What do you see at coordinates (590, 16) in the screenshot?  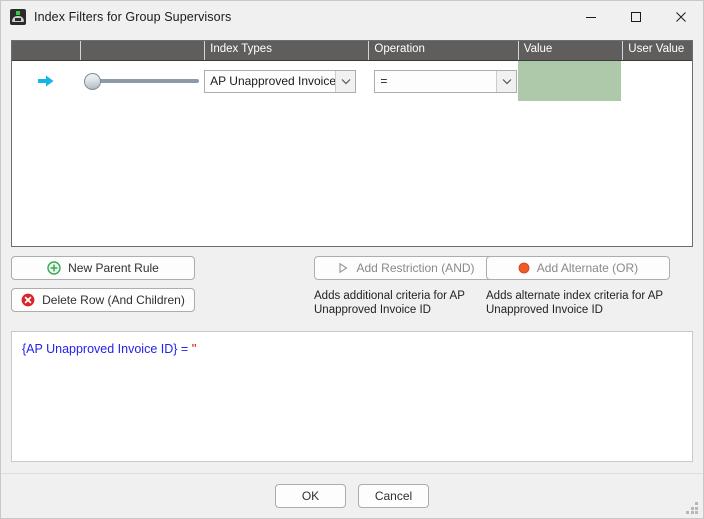 I see `minimize-icon` at bounding box center [590, 16].